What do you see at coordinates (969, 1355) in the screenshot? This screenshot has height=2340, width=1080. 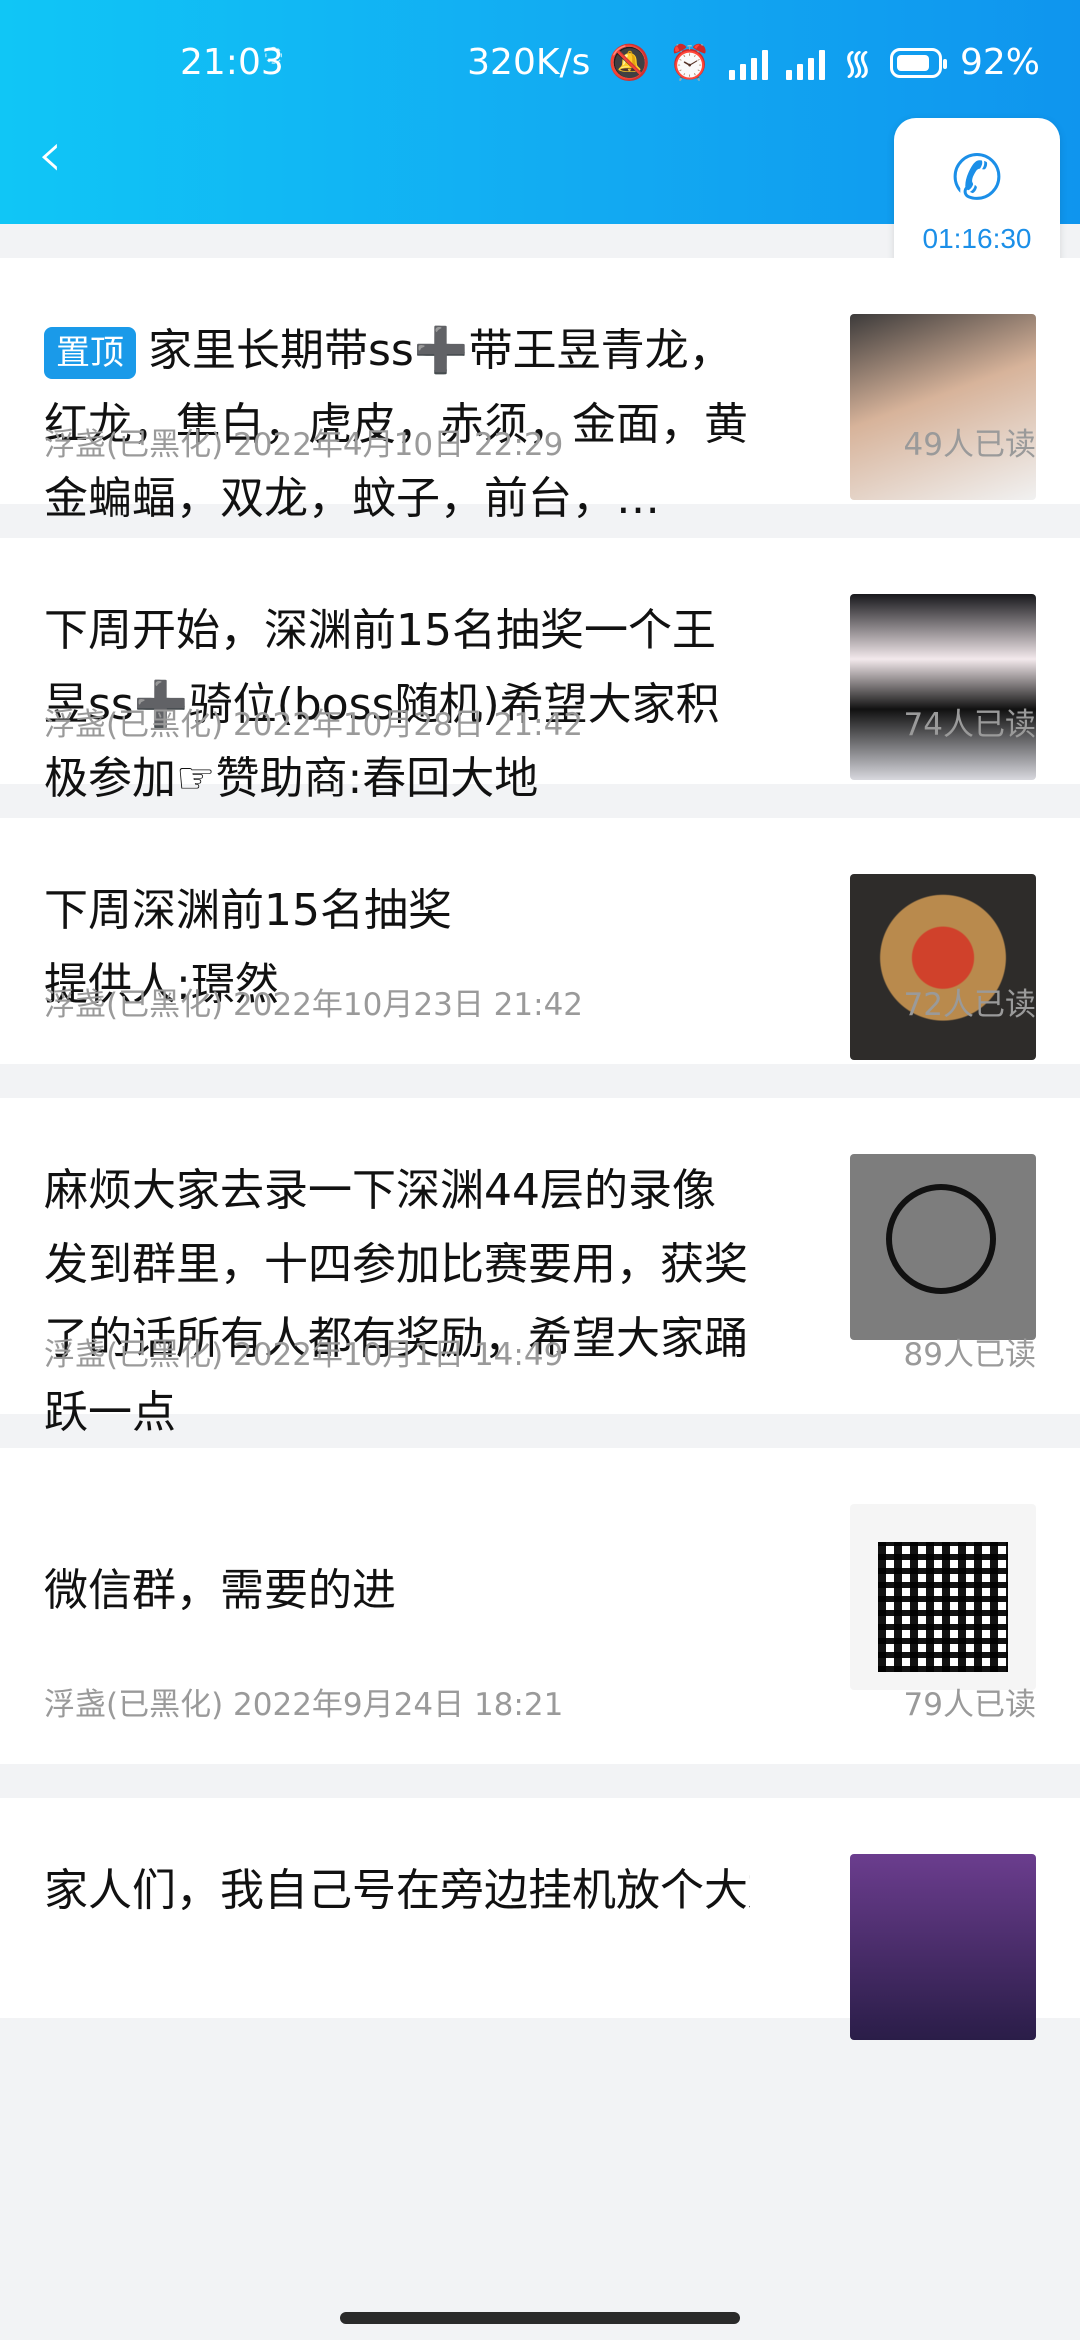 I see `read-count: 89人已读` at bounding box center [969, 1355].